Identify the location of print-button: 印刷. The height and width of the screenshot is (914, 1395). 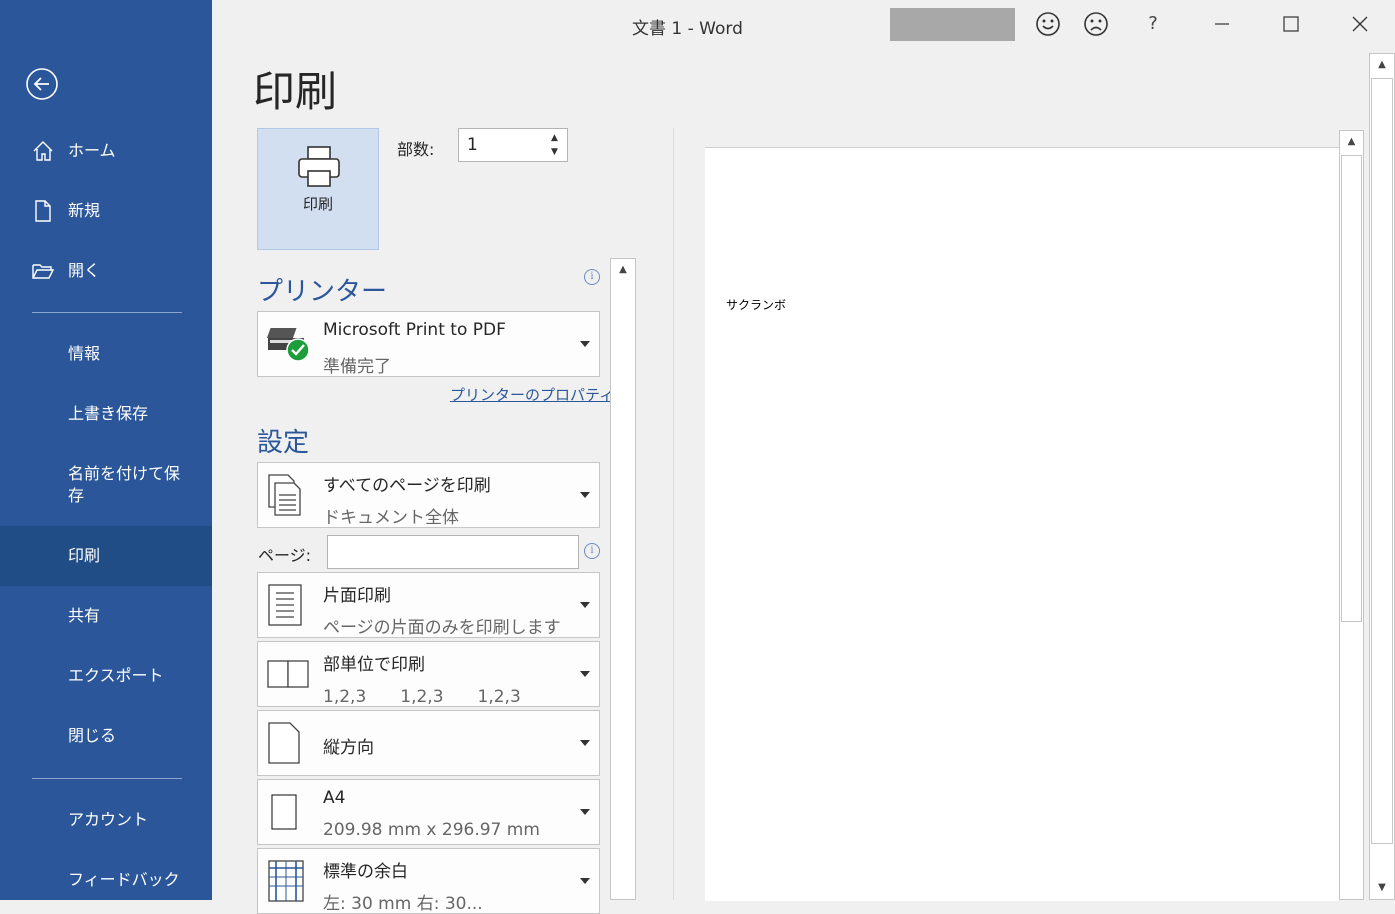
(318, 189).